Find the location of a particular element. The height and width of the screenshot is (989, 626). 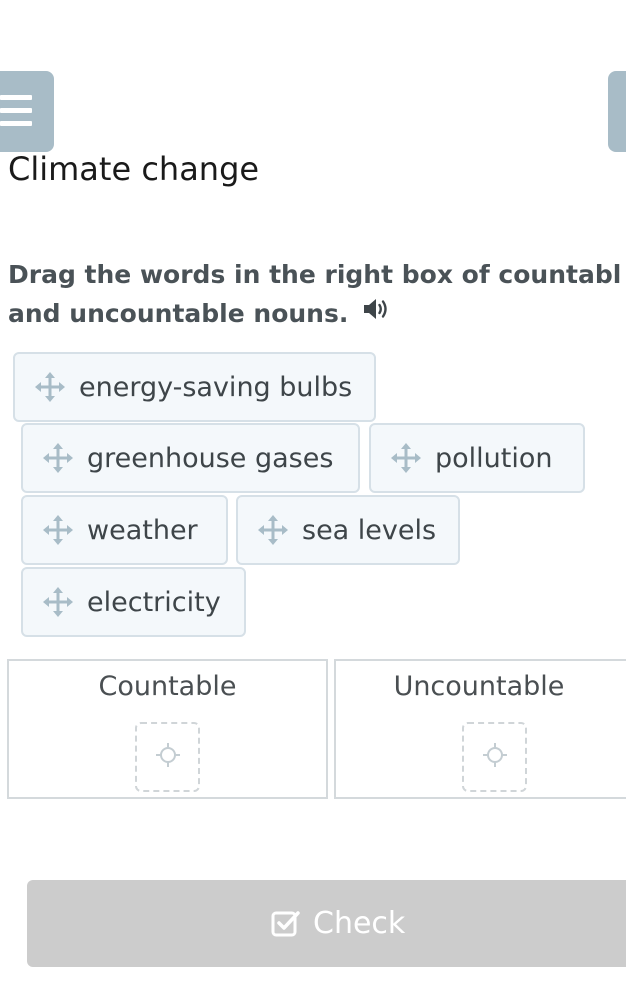

word-label: pollution is located at coordinates (494, 458).